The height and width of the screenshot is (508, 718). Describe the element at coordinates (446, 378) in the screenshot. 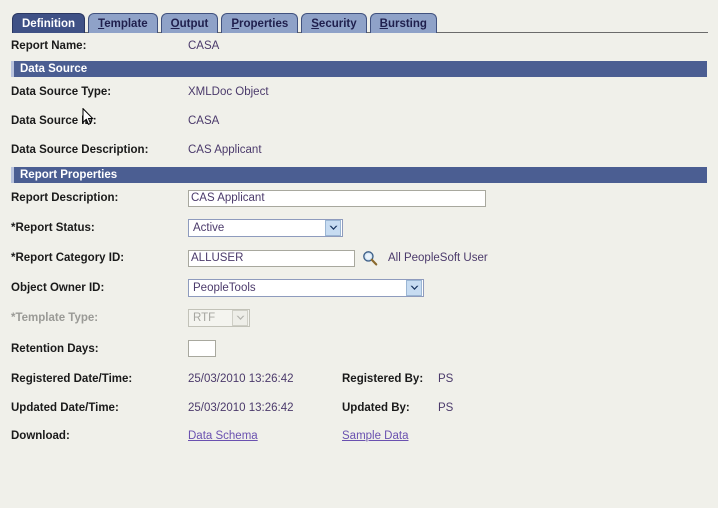

I see `registered-by-value: PS` at that location.